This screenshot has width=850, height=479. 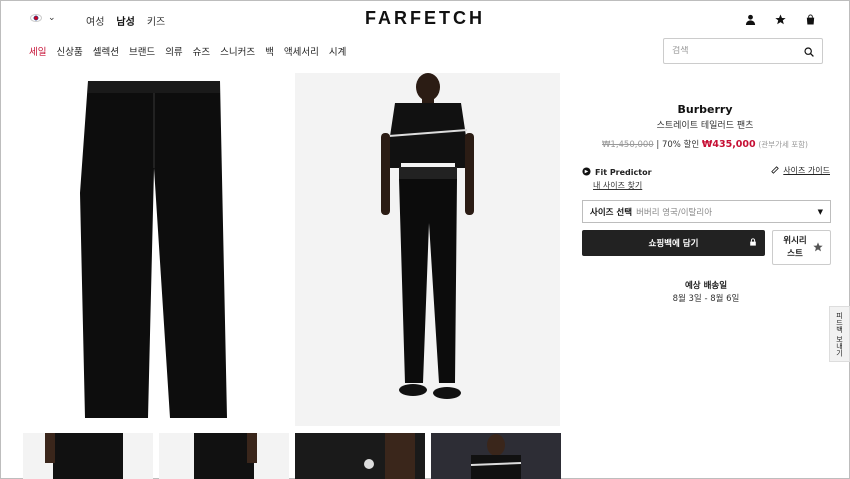 I want to click on find-my-size-link: 내 사이즈 찾기, so click(x=617, y=185).